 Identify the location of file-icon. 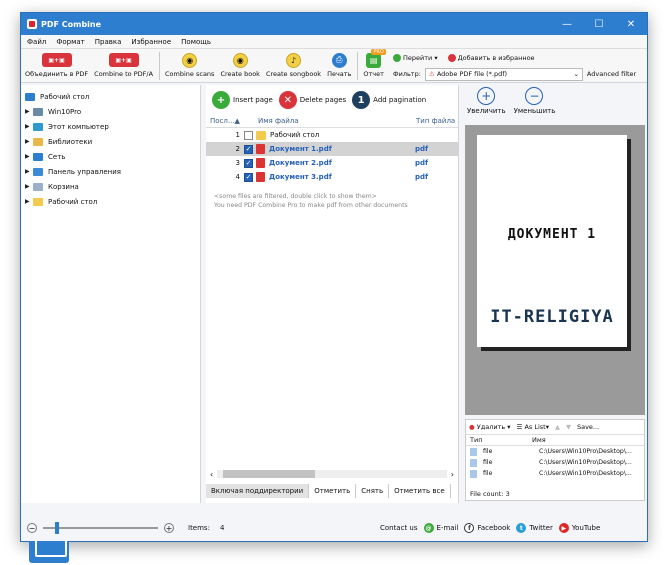
(473, 451).